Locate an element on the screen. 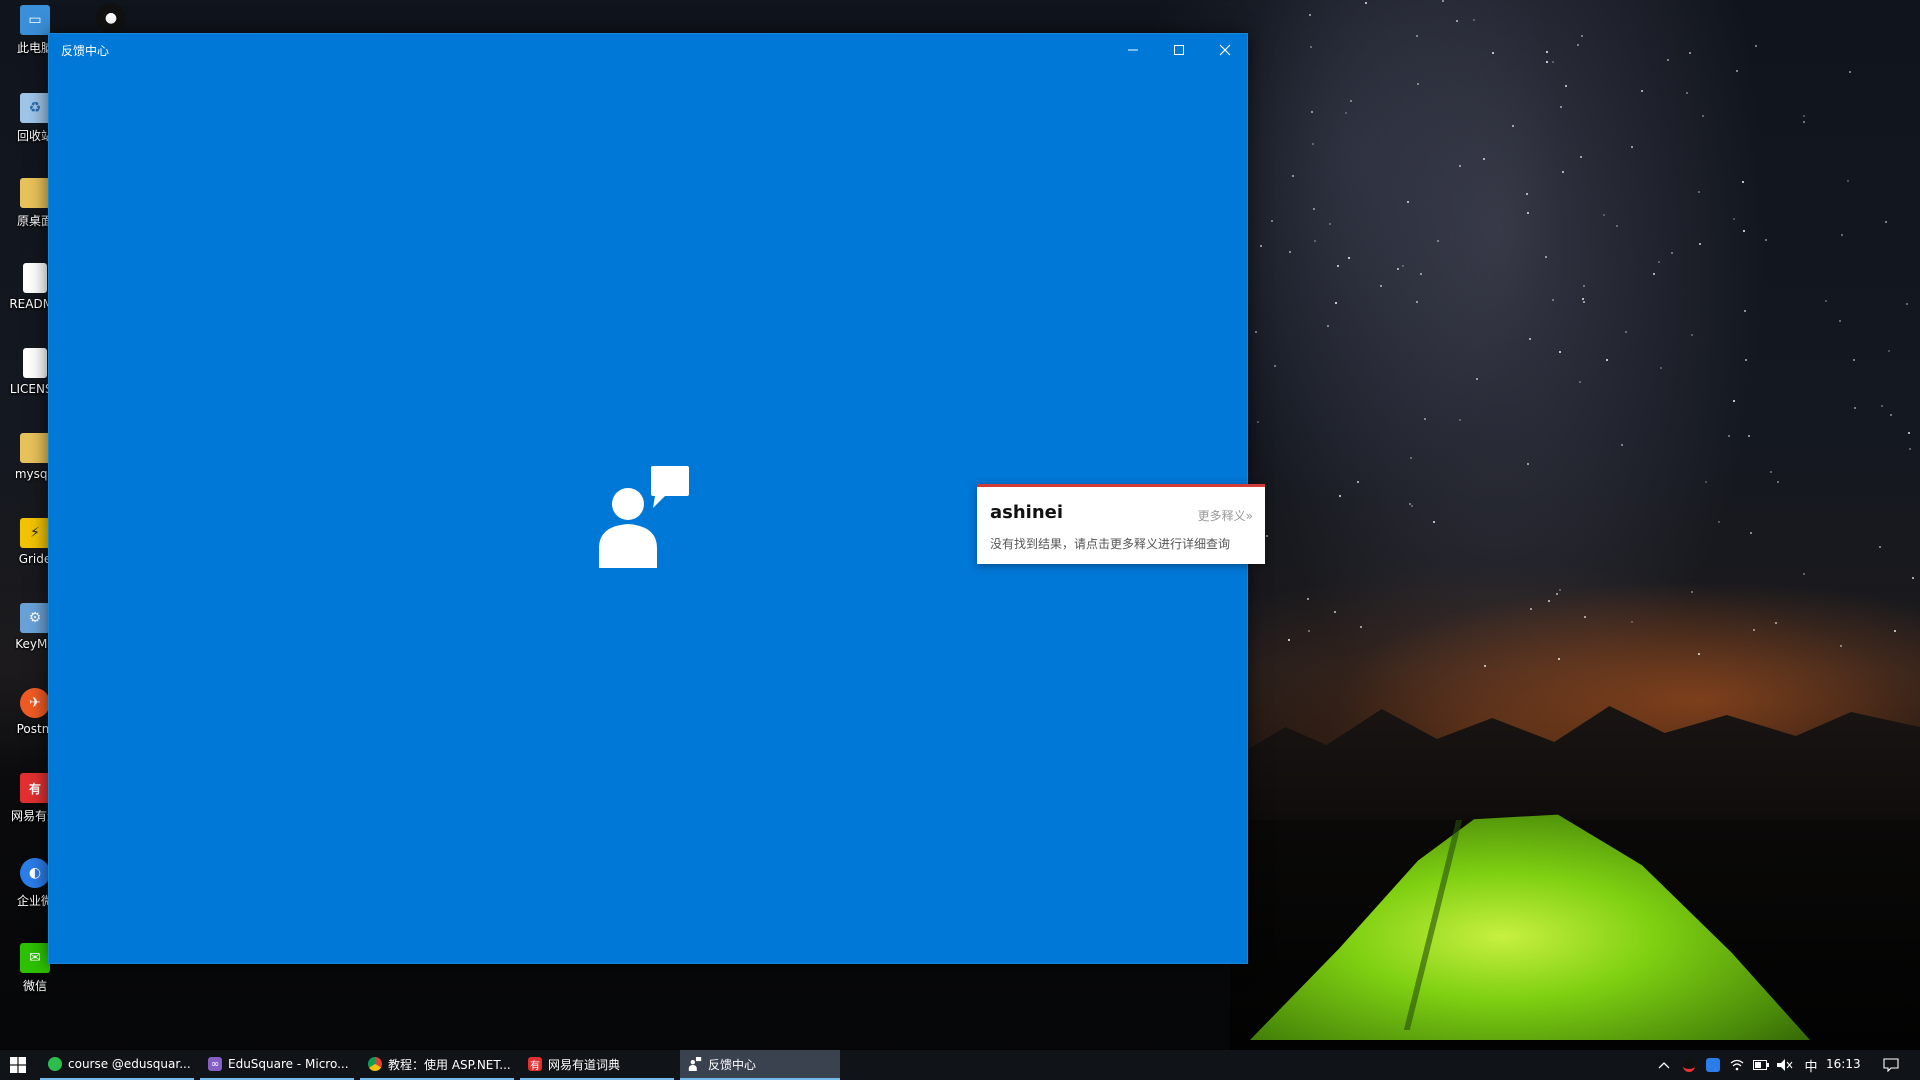  tray-network is located at coordinates (1737, 1065).